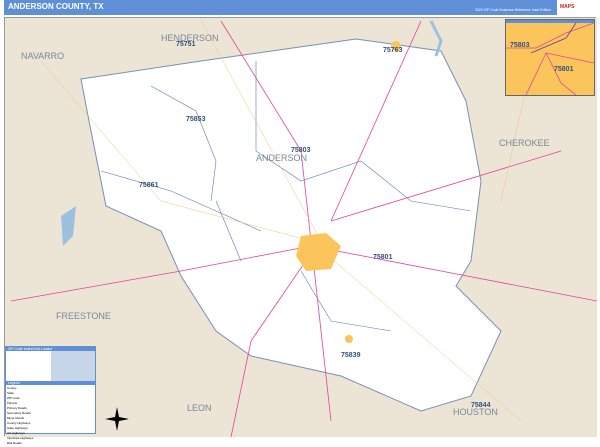 The image size is (600, 447). Describe the element at coordinates (481, 405) in the screenshot. I see `zip-label: 75844` at that location.